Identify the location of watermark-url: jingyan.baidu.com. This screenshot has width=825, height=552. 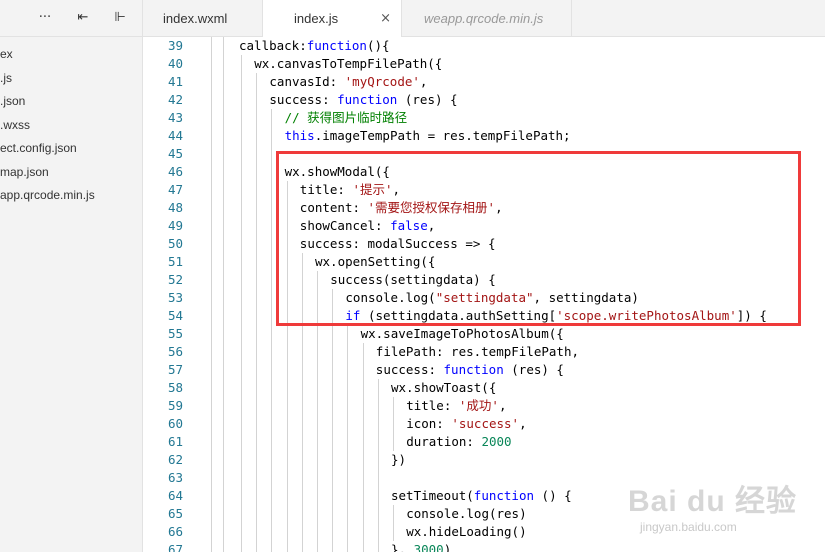
(688, 527).